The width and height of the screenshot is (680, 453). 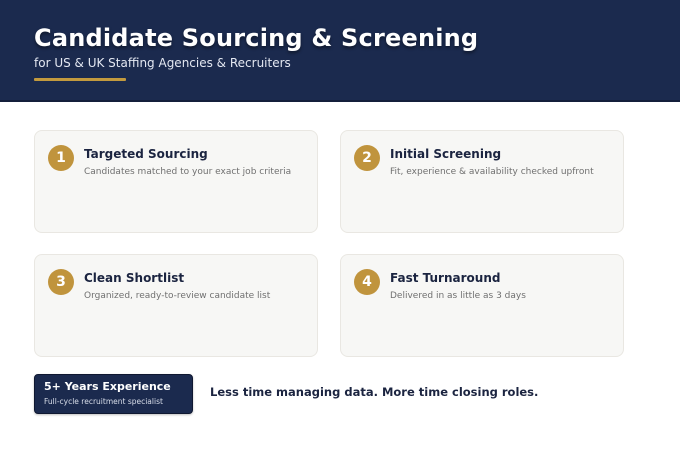 I want to click on experience-badge-subtitle: Full-cycle recruitment specialist, so click(x=103, y=401).